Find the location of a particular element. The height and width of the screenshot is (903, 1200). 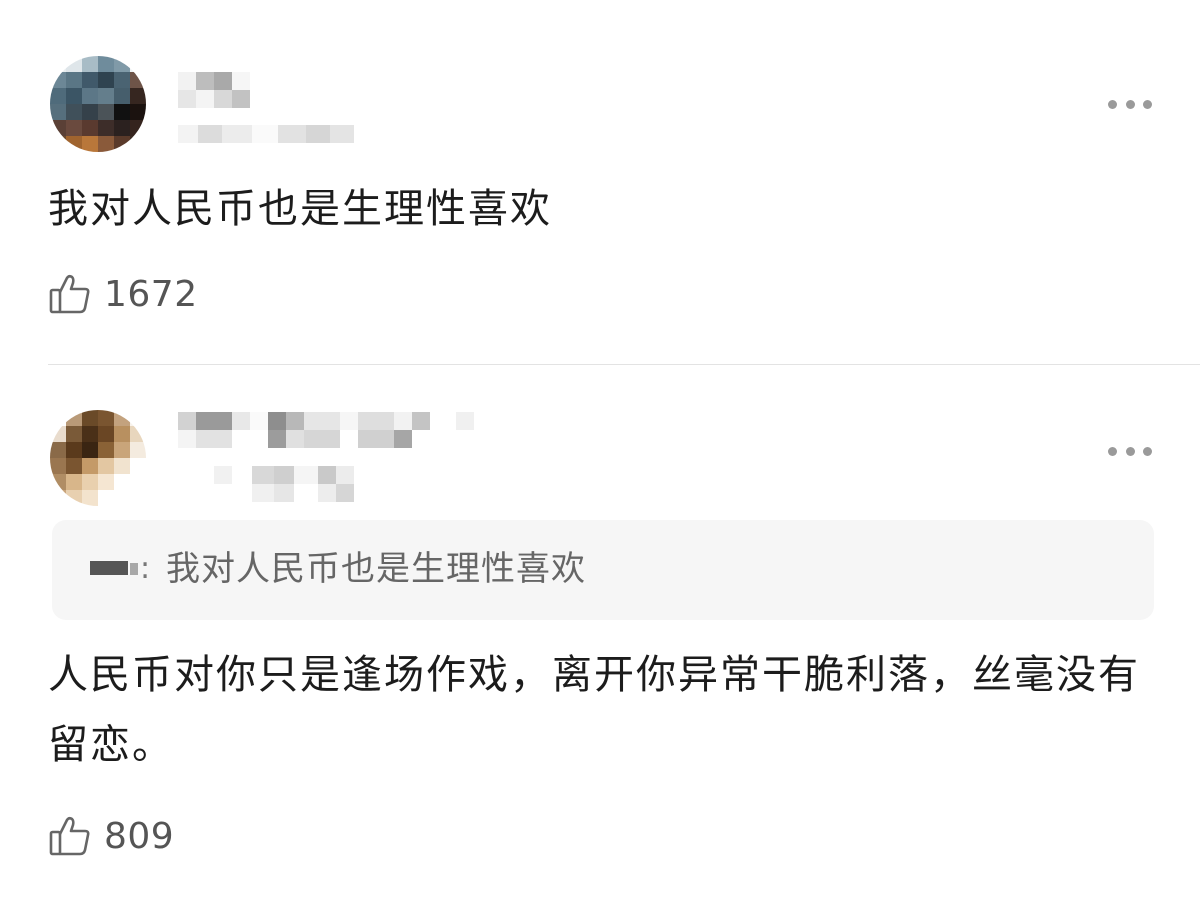

comment-text: 人民币对你只是逢场作戏，离开你异常干脆利落，丝毫没有留恋。 is located at coordinates (594, 710).